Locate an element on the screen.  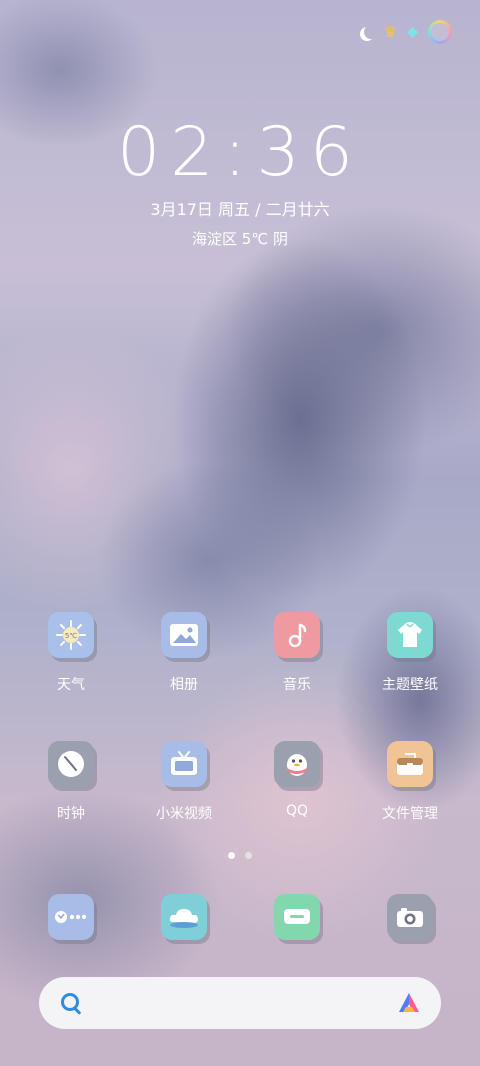
music-icon is located at coordinates (297, 635).